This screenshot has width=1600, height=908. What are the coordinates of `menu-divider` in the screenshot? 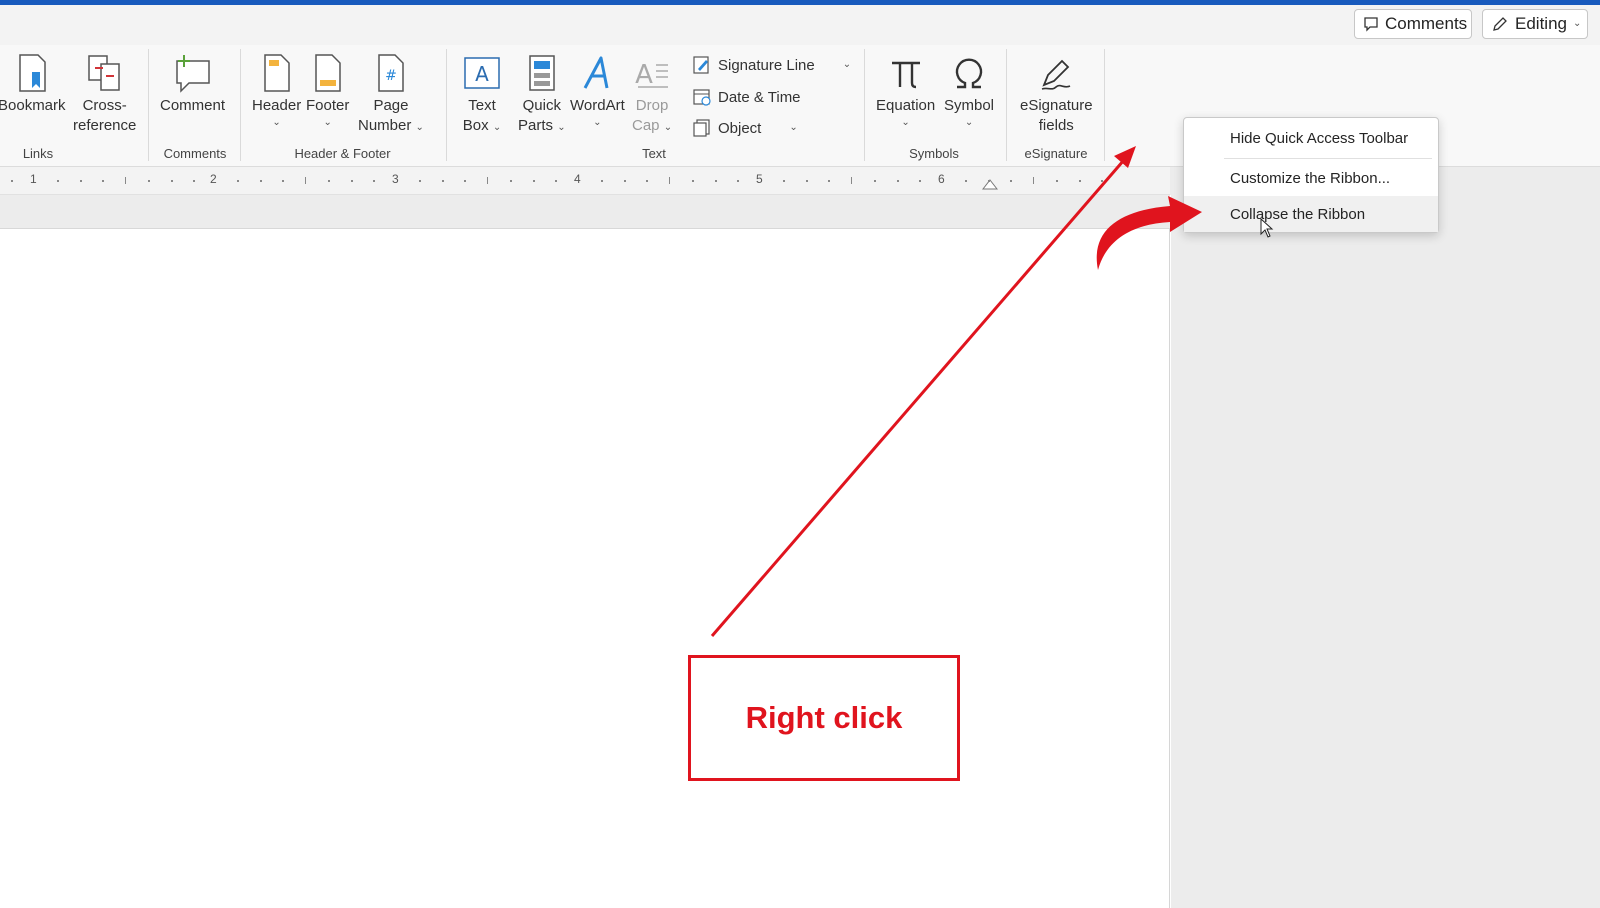 It's located at (1328, 158).